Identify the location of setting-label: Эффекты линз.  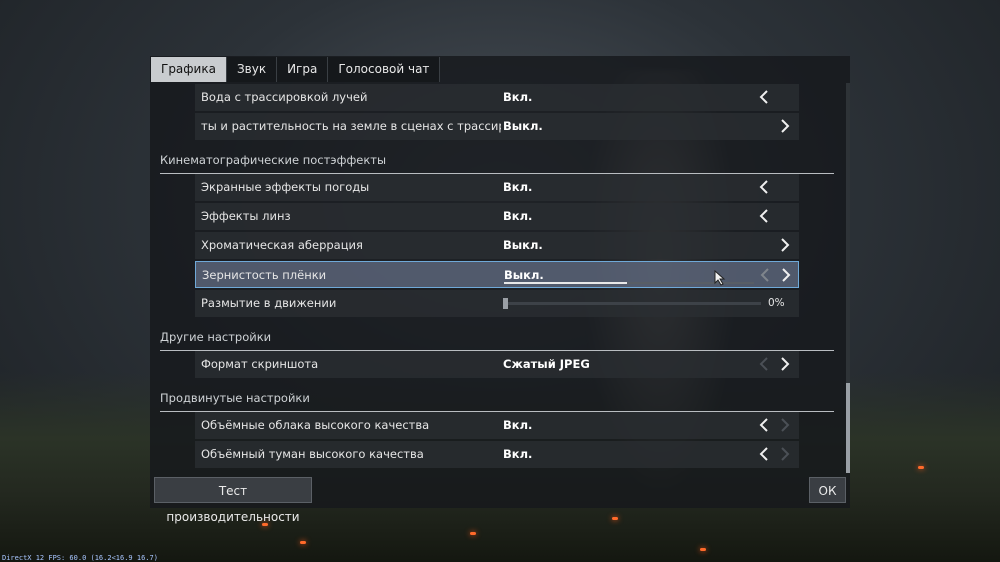
(246, 216).